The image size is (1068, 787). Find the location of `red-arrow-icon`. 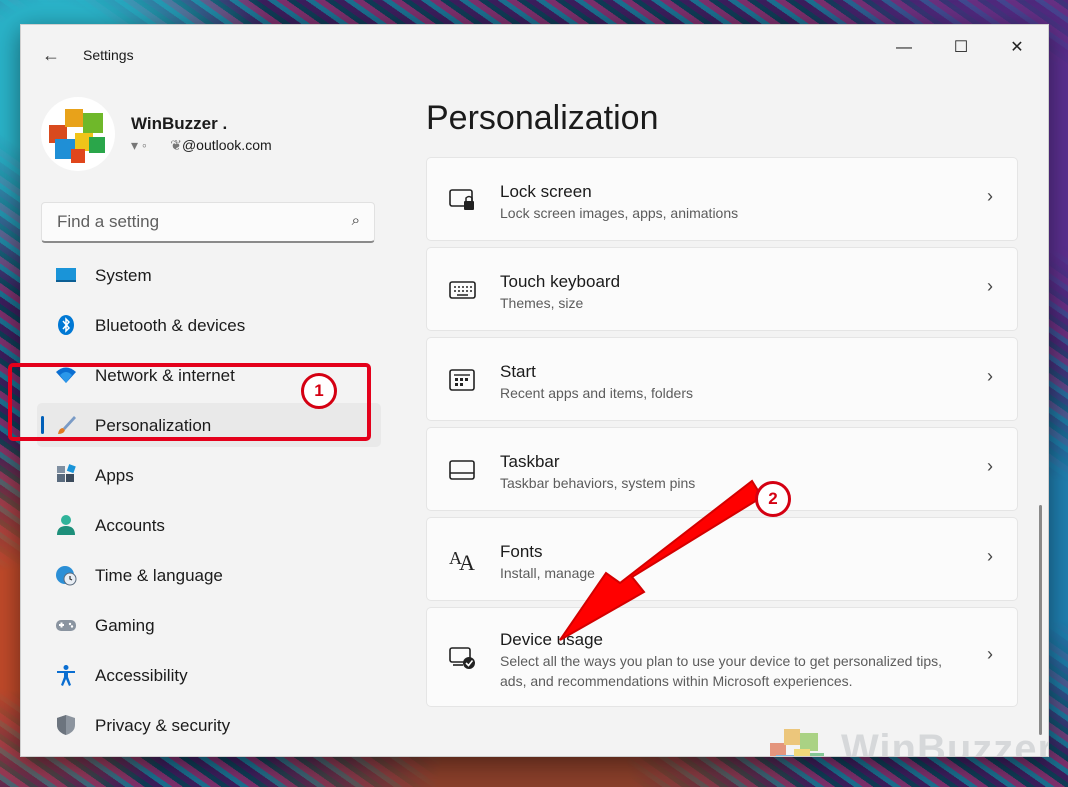

red-arrow-icon is located at coordinates (661, 560).